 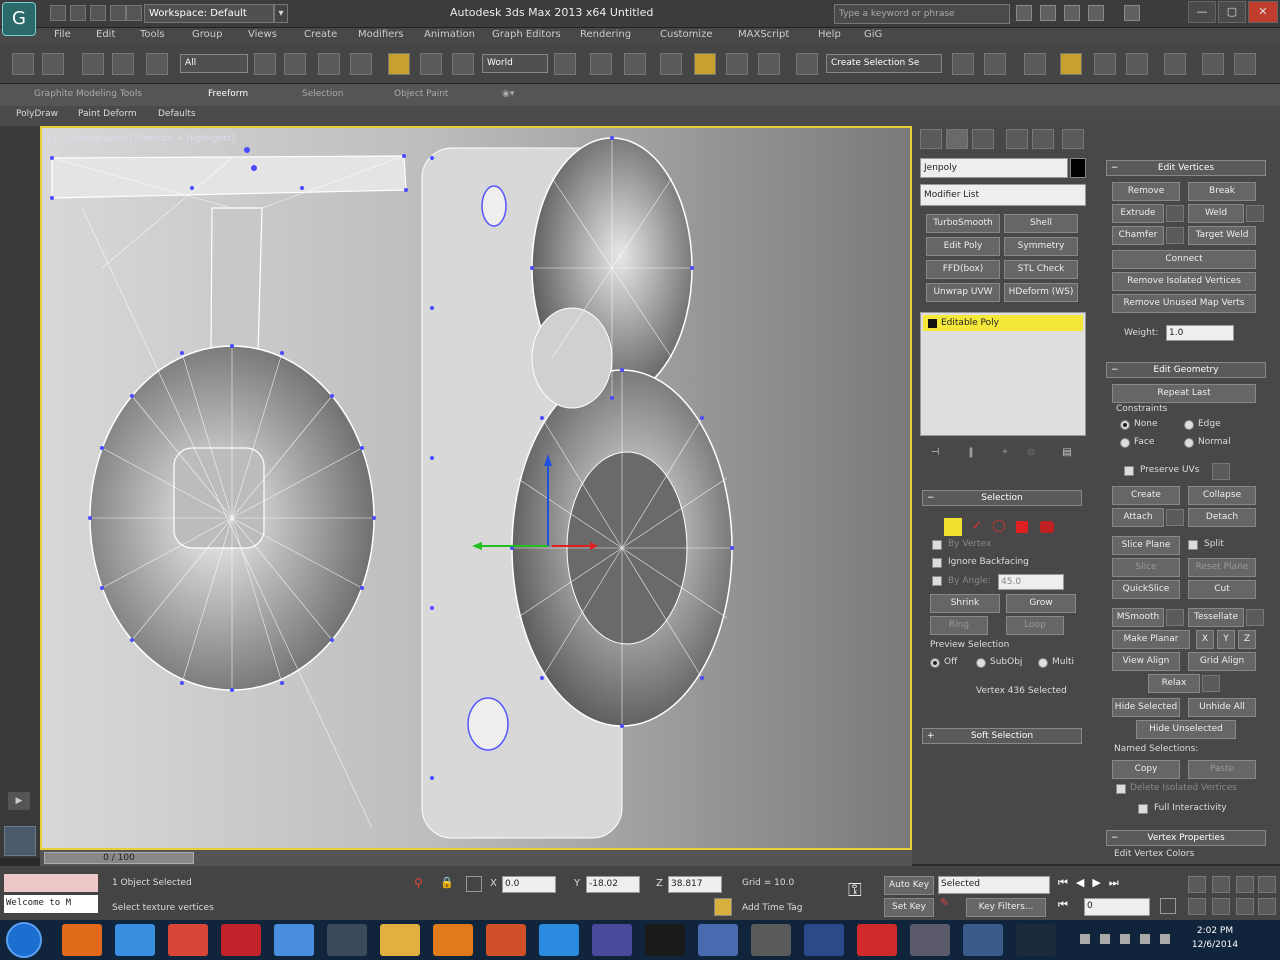 I want to click on keyboard-shortcut-icon, so click(x=635, y=64).